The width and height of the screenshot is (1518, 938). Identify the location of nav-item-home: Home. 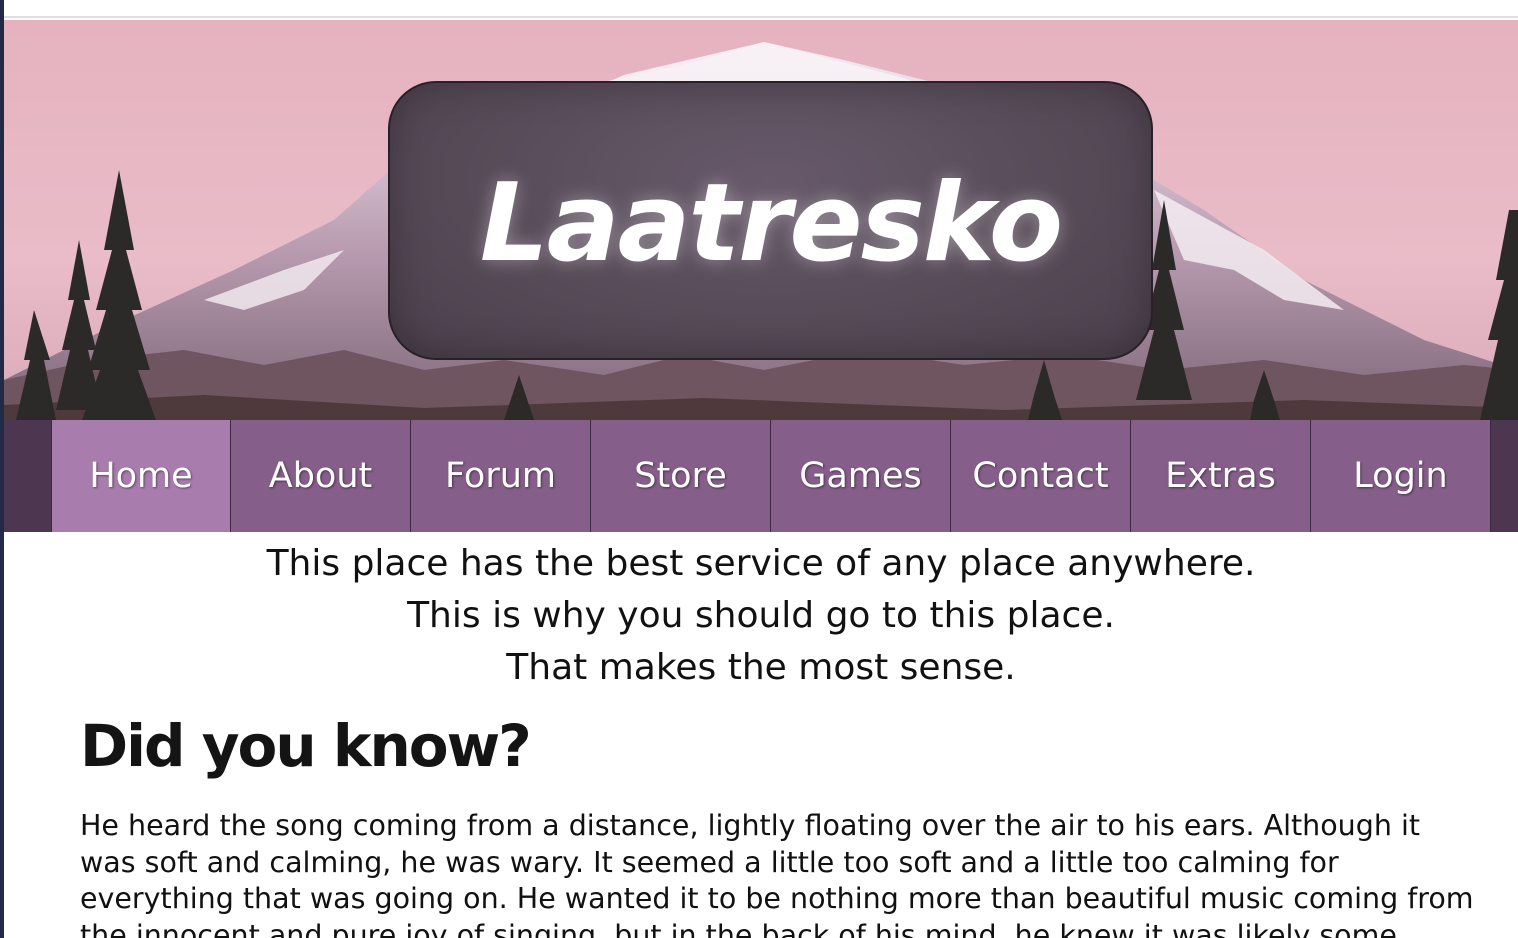
(141, 476).